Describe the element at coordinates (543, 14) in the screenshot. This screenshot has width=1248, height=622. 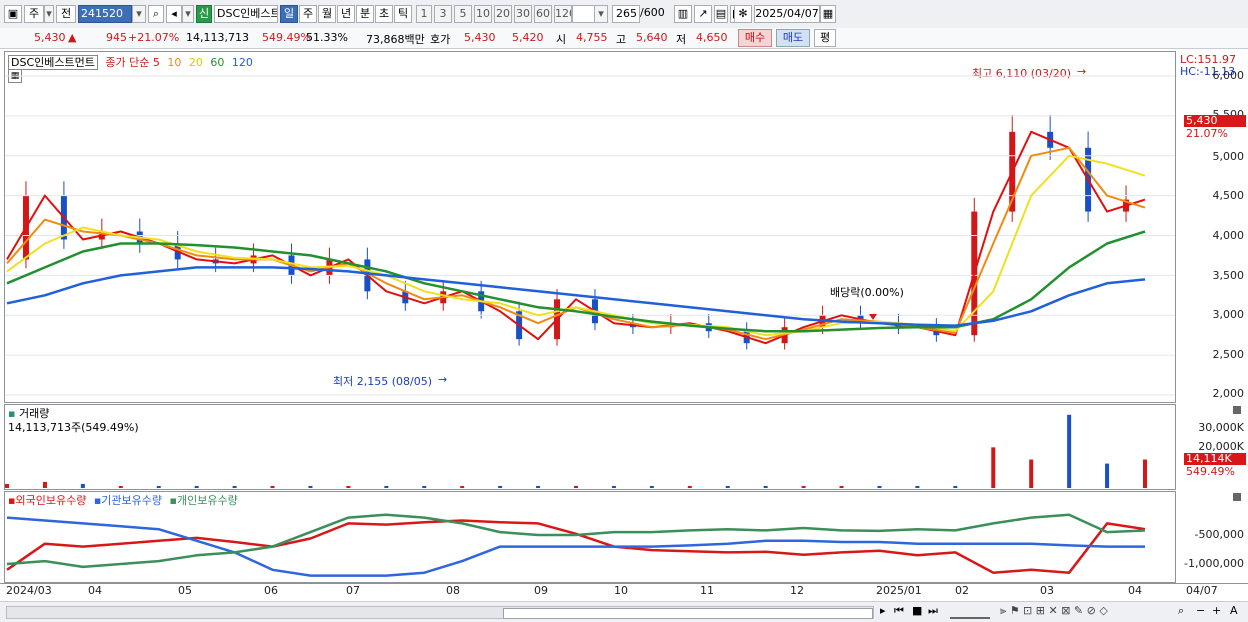
I see `interval-60: 60` at that location.